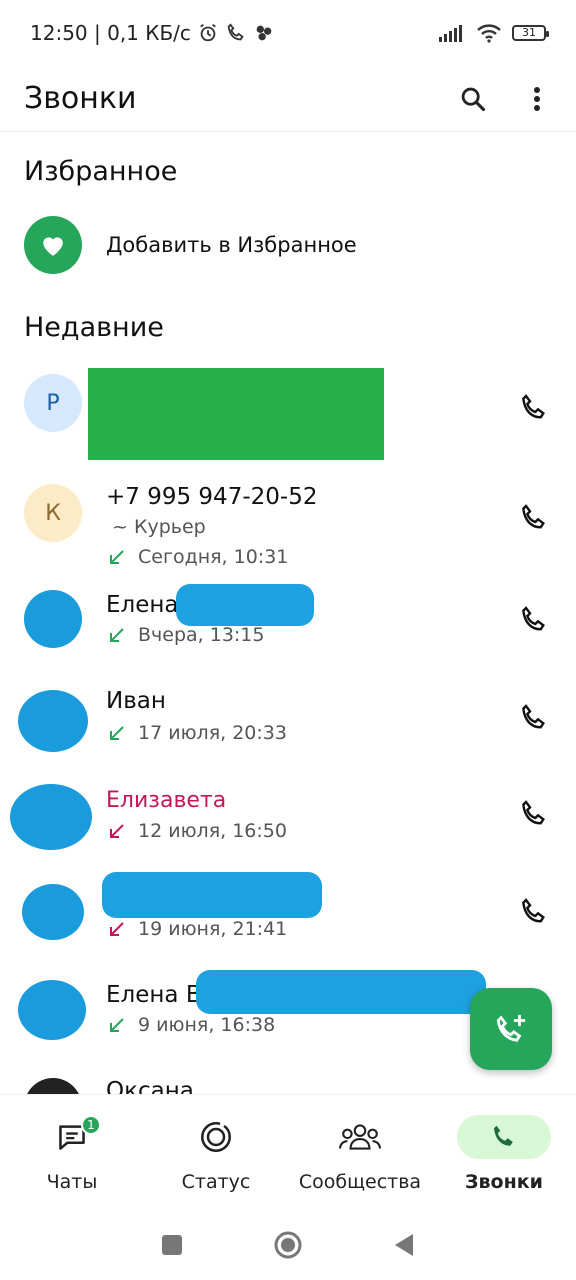  I want to click on call-time: 17 июля, 20:33, so click(212, 733).